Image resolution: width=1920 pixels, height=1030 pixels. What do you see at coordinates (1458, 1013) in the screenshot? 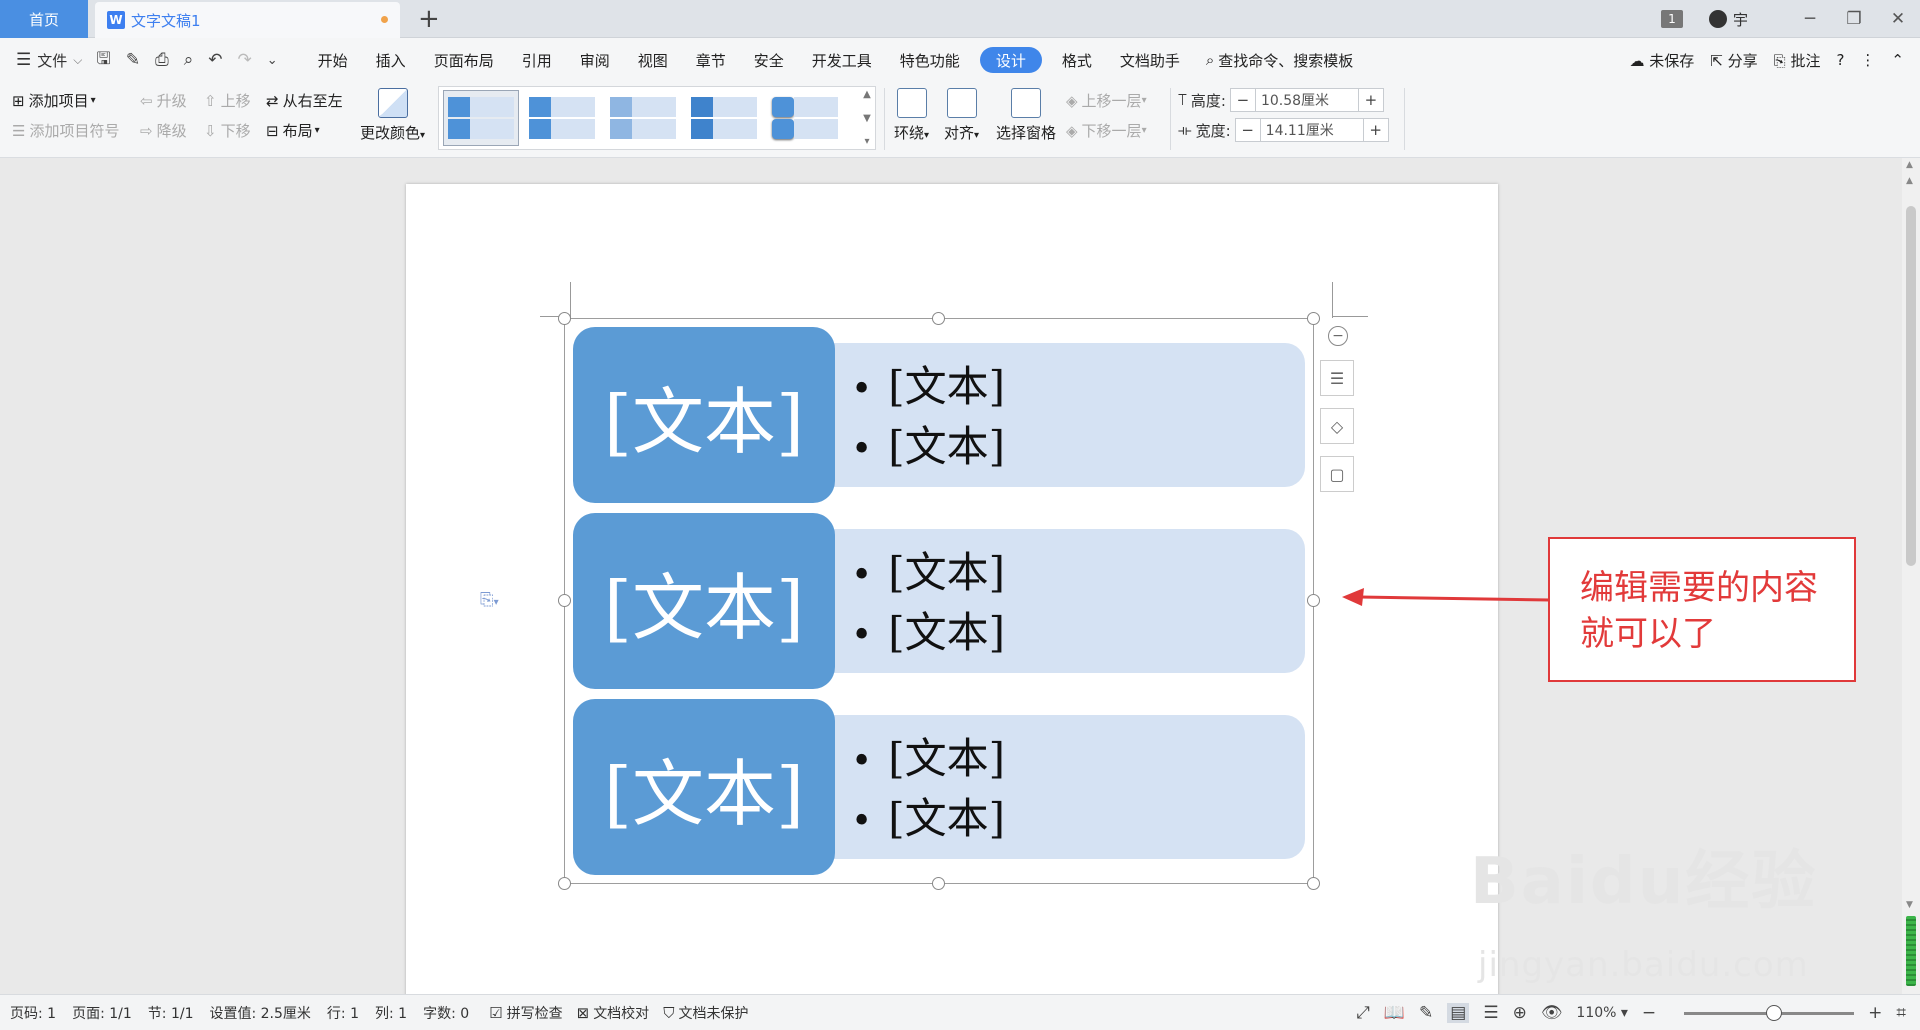
I see `page-view-icon: ▤` at bounding box center [1458, 1013].